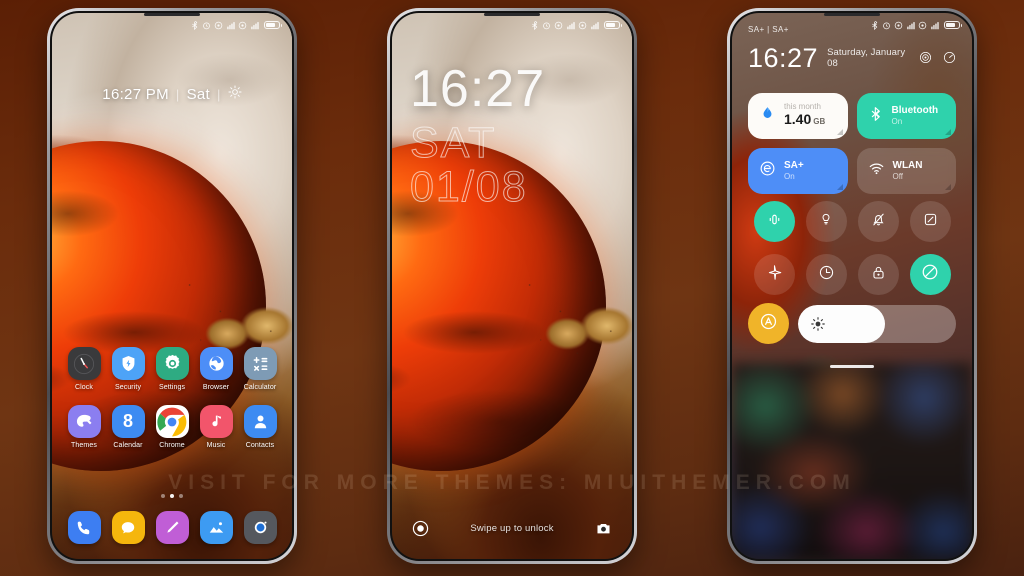  I want to click on gear-icon, so click(172, 363).